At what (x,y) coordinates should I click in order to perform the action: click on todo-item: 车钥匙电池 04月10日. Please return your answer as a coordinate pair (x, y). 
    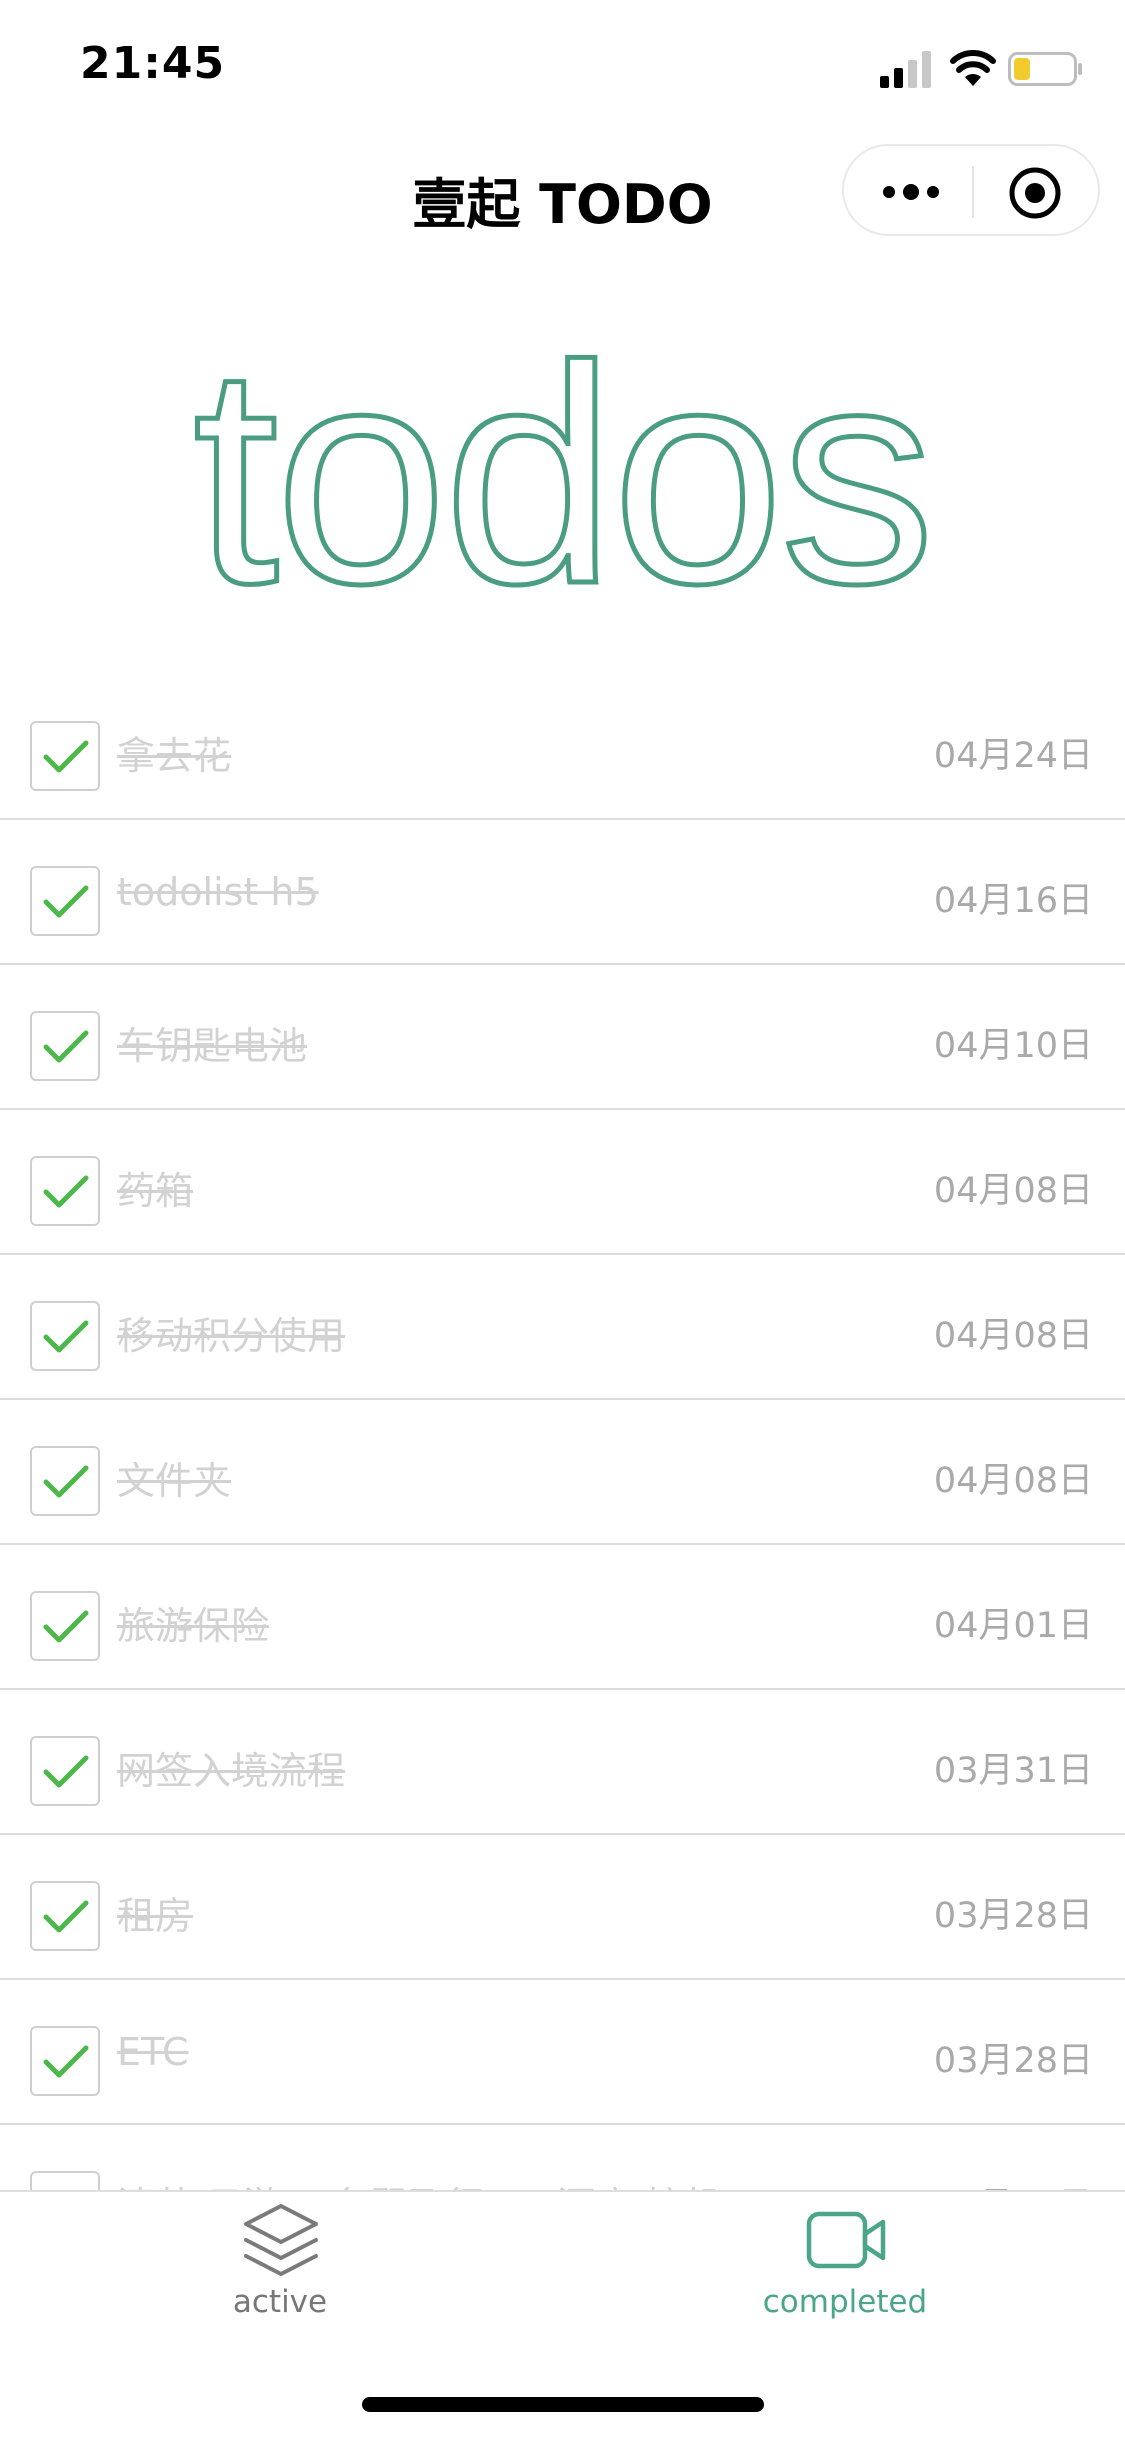
    Looking at the image, I should click on (562, 1037).